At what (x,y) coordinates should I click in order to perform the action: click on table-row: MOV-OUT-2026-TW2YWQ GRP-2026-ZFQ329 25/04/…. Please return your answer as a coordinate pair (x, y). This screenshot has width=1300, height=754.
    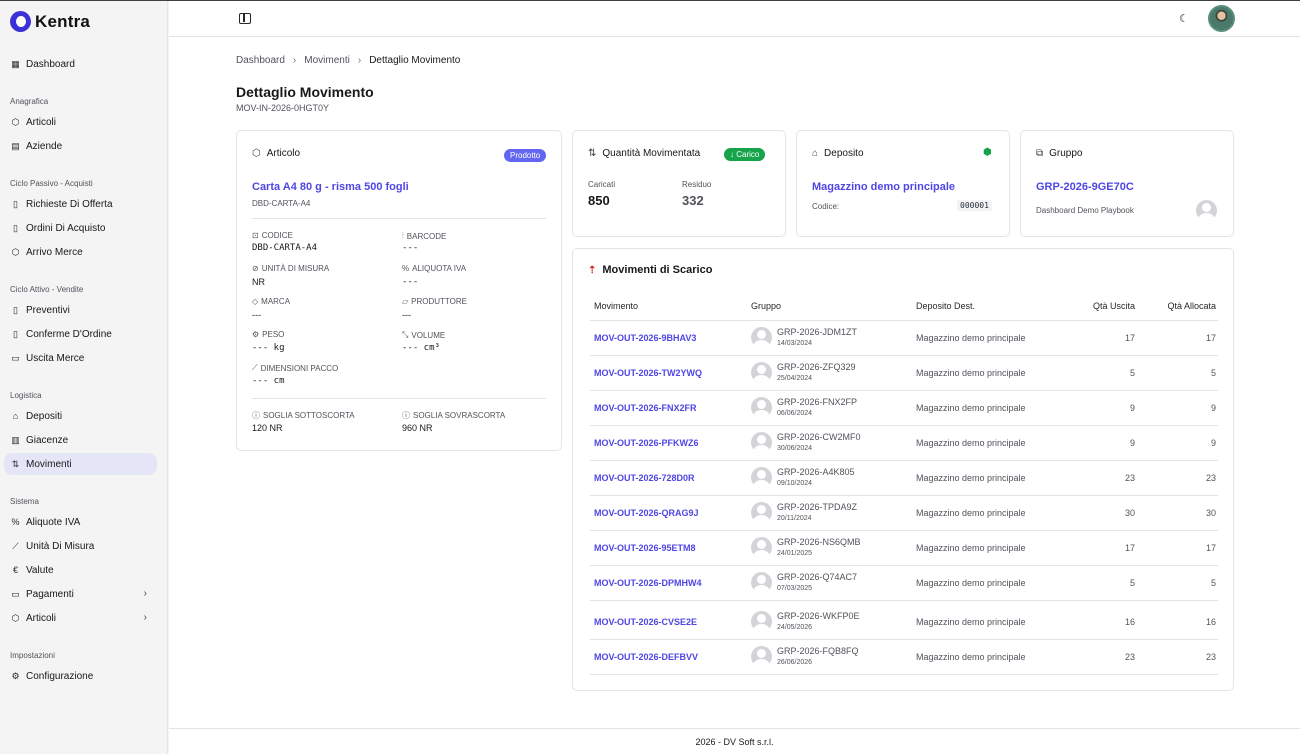
    Looking at the image, I should click on (904, 373).